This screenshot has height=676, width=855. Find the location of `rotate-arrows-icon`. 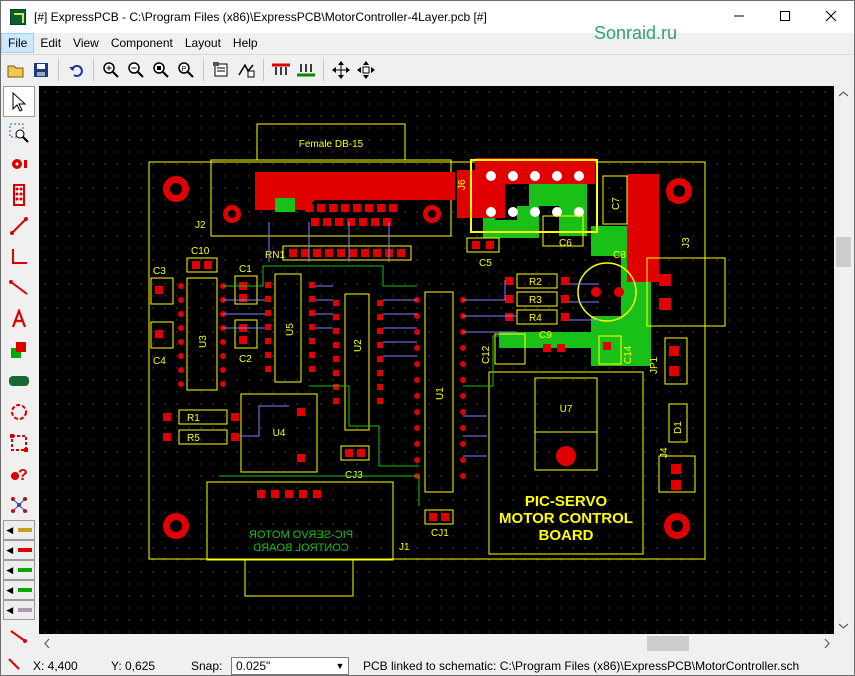

rotate-arrows-icon is located at coordinates (366, 69).